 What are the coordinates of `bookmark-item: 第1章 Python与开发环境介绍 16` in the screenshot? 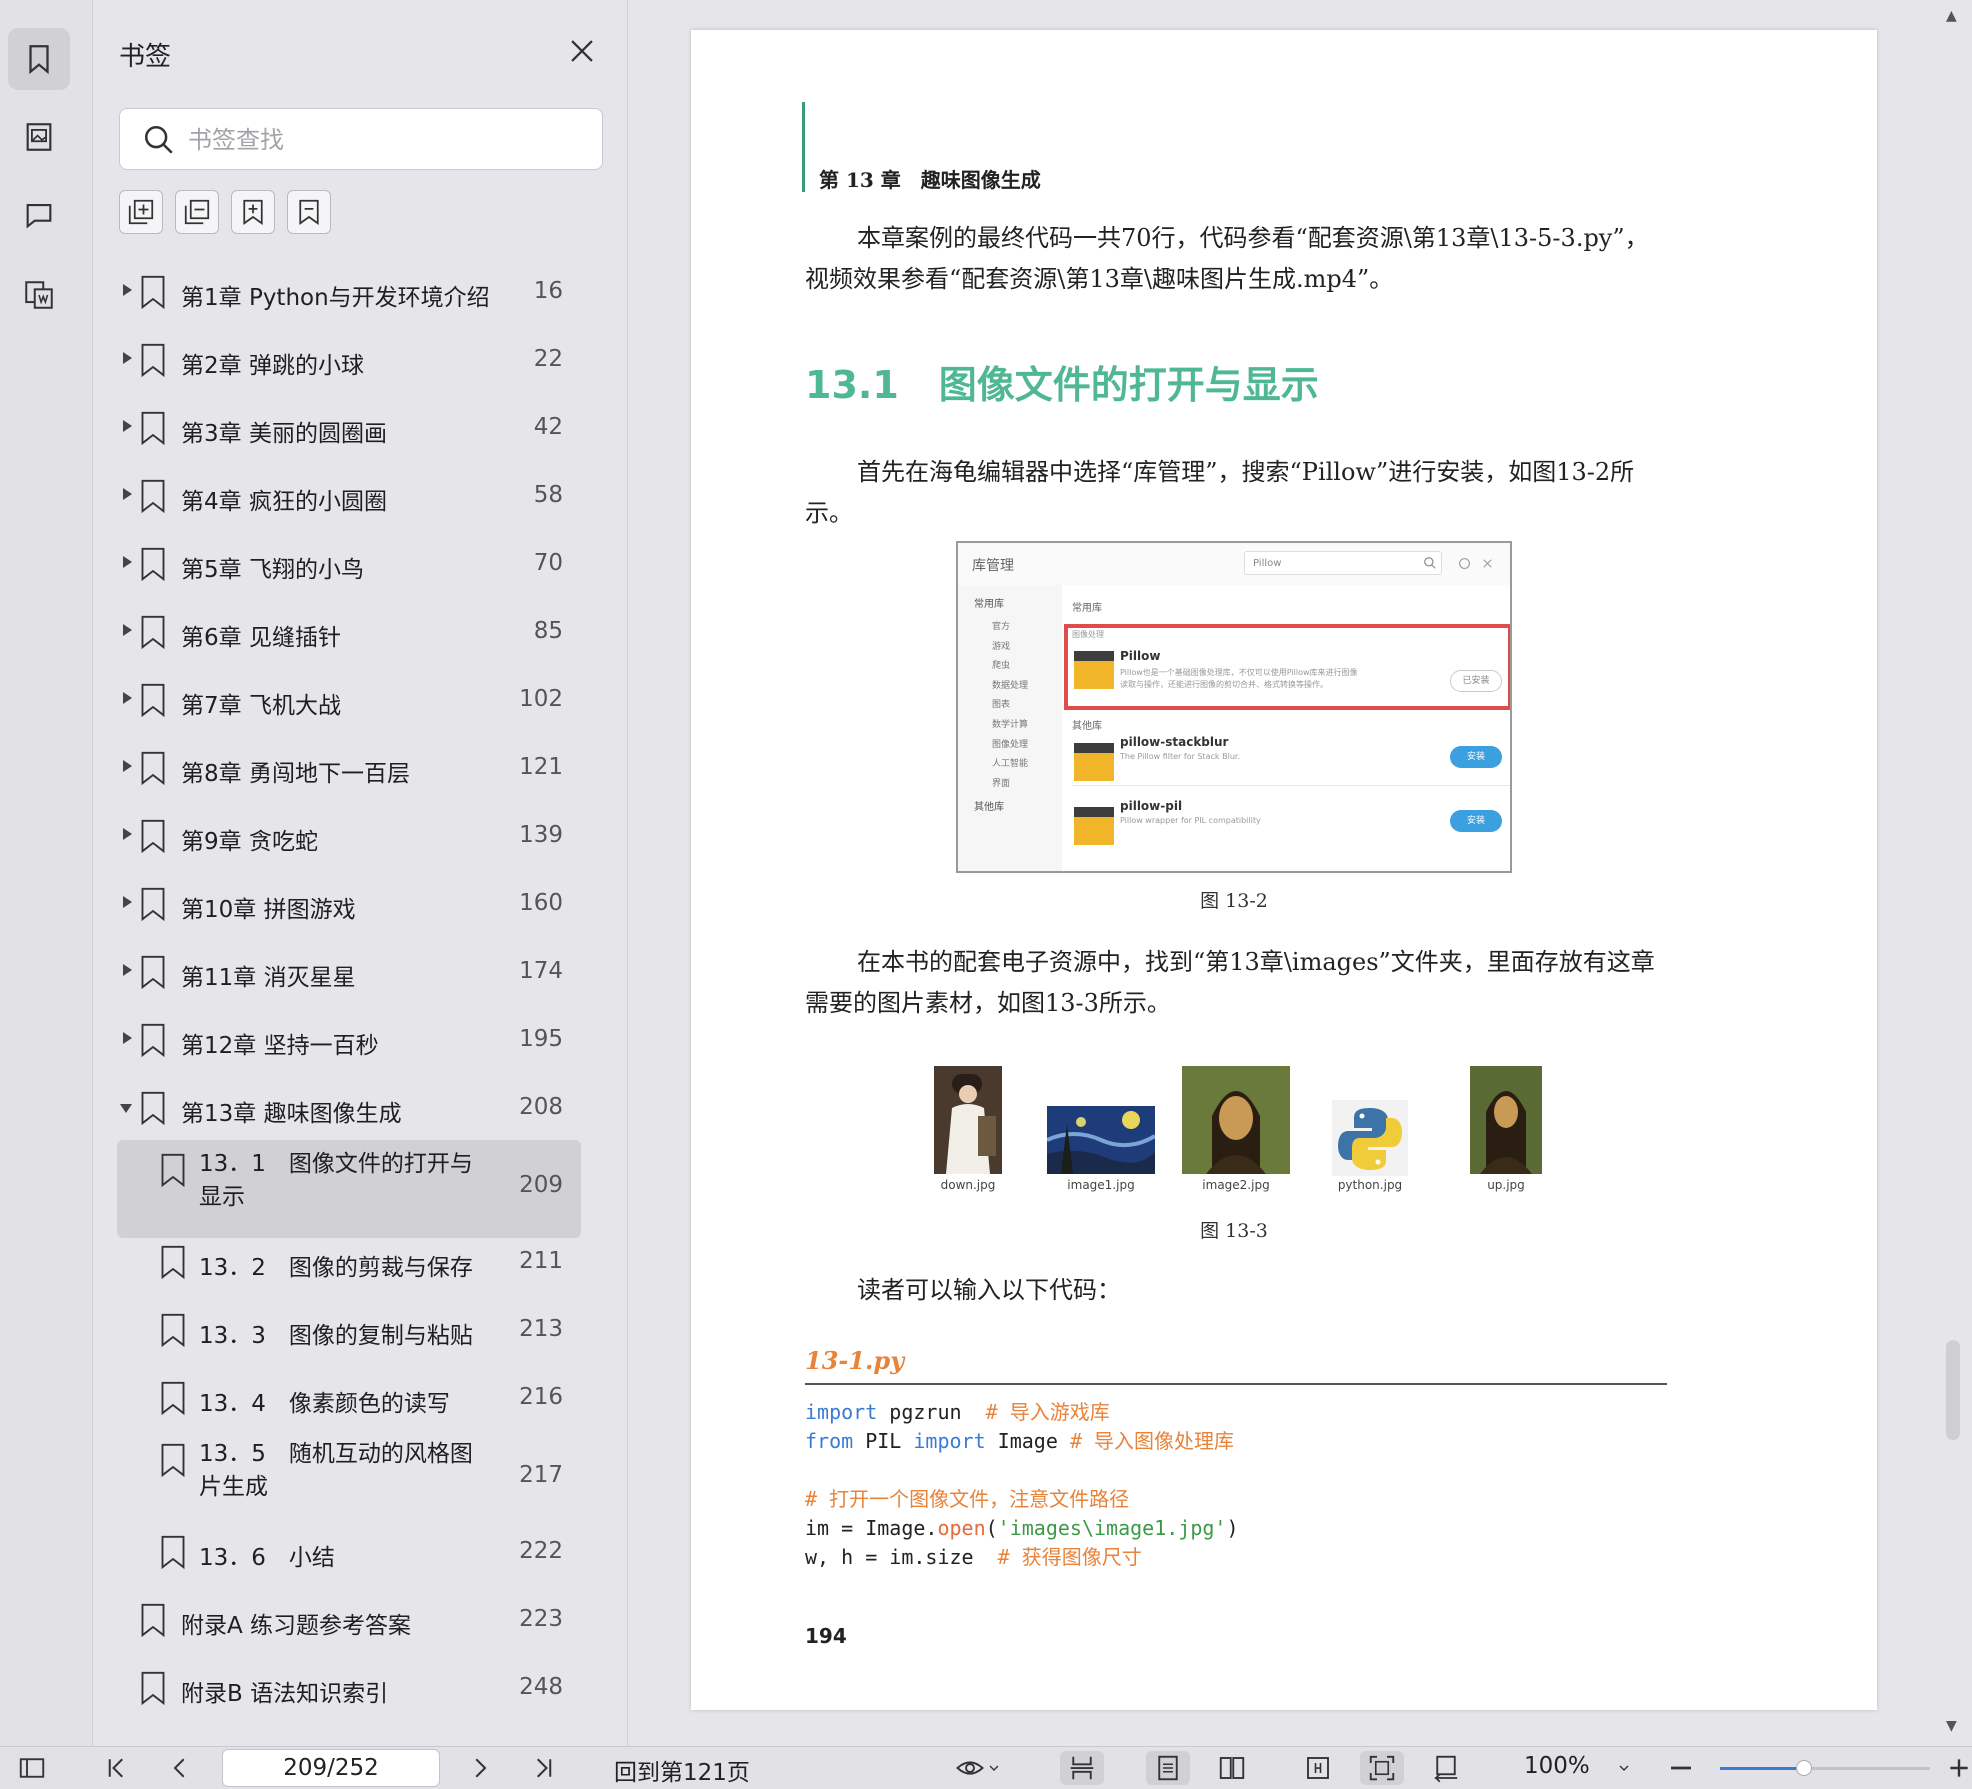 It's located at (349, 292).